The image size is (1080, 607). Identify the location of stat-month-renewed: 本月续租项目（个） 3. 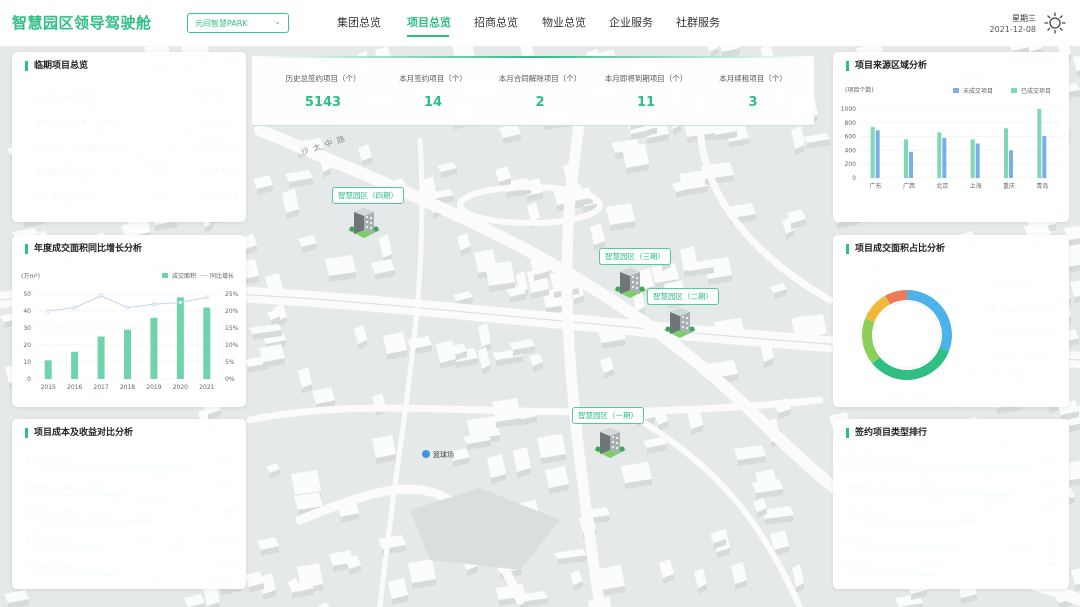
(753, 91).